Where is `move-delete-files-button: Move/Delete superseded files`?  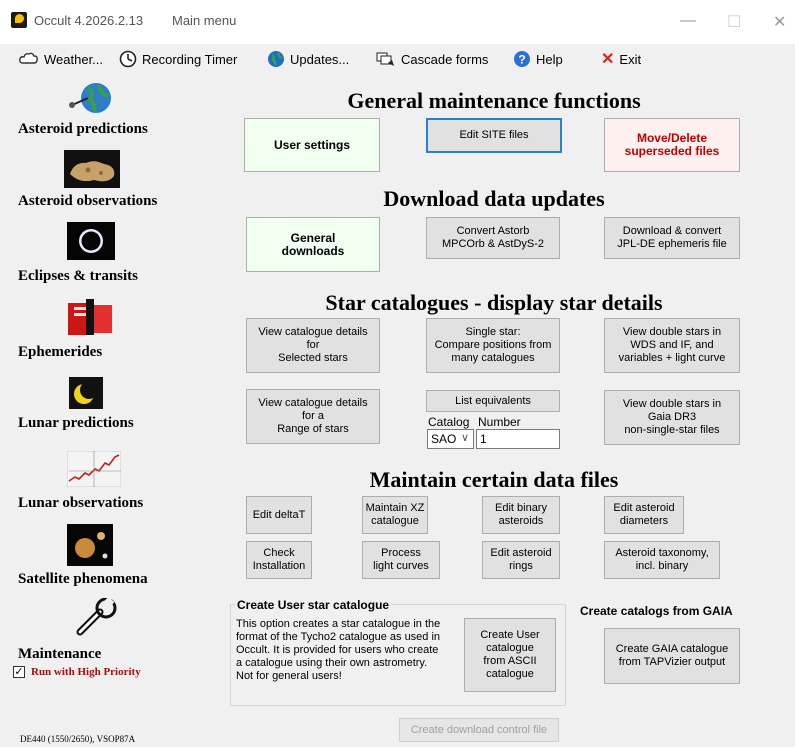 move-delete-files-button: Move/Delete superseded files is located at coordinates (672, 145).